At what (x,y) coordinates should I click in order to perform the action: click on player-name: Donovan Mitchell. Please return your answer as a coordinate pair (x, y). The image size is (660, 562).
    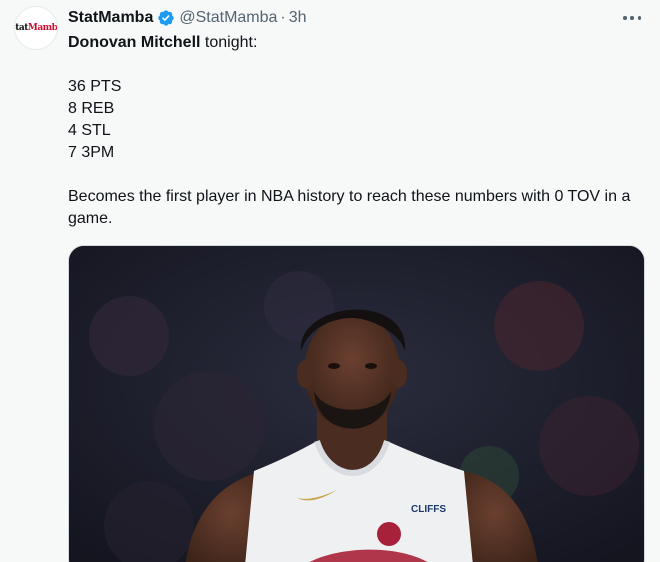
    Looking at the image, I should click on (134, 42).